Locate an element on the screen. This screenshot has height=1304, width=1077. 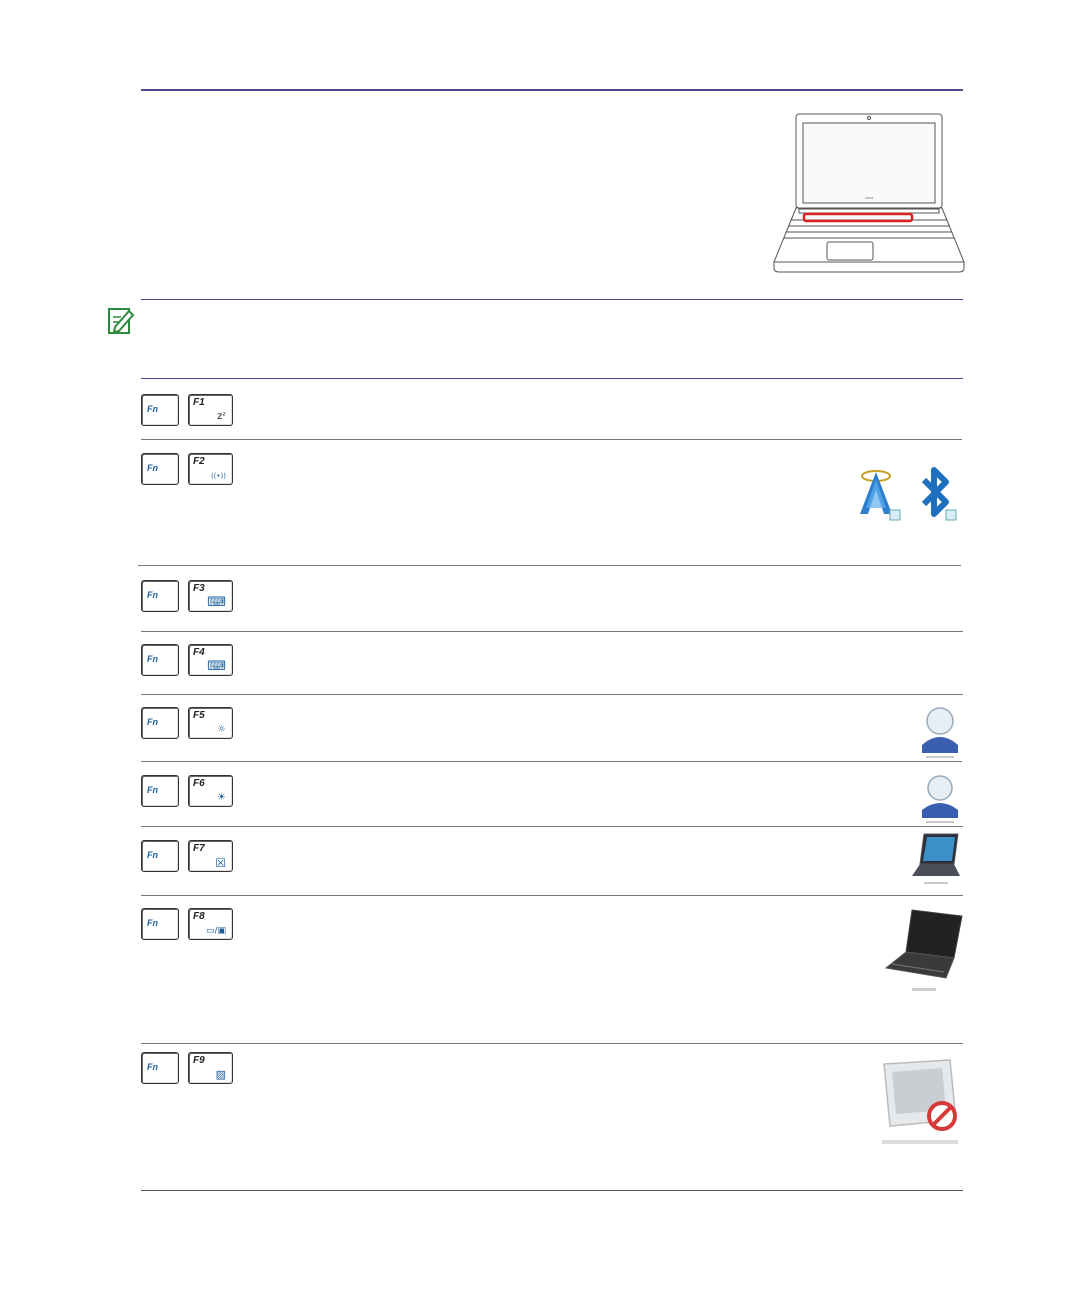
zz-sleep-icon: zᶻ is located at coordinates (221, 416).